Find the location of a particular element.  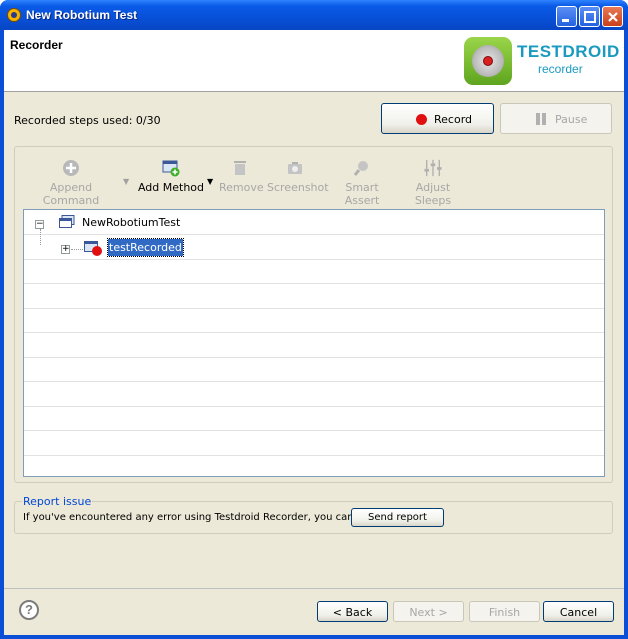

record-button: Record is located at coordinates (437, 118).